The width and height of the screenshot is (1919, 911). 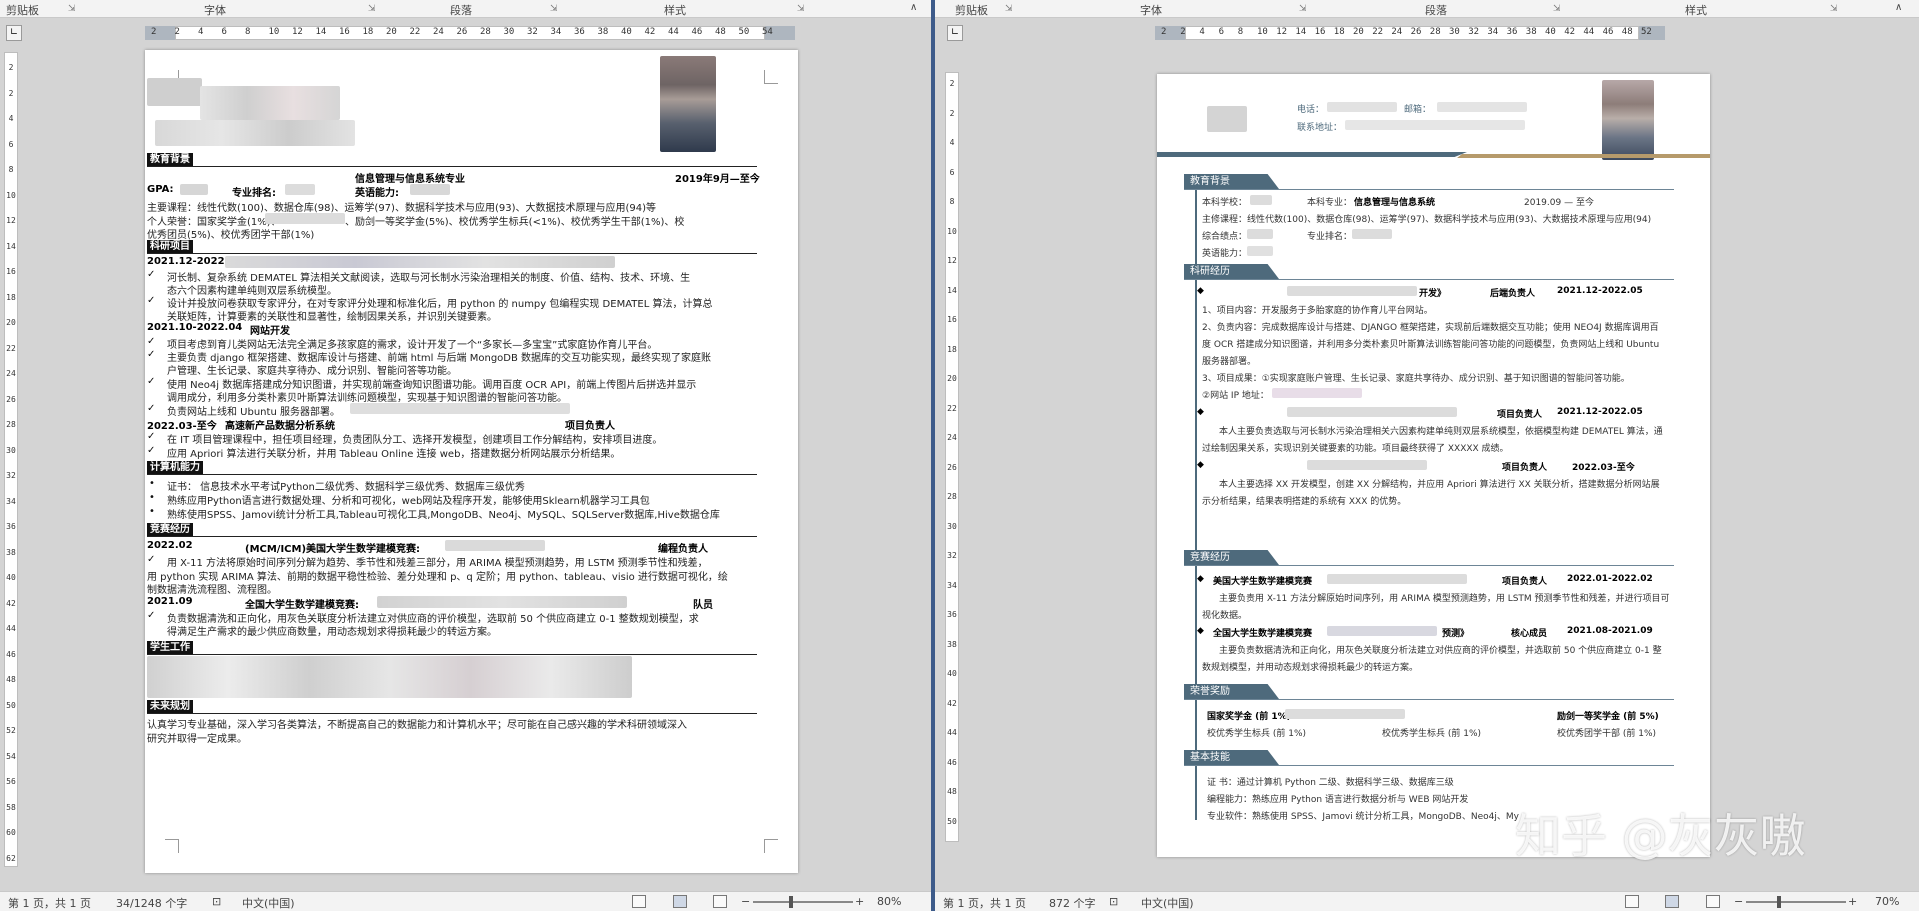 What do you see at coordinates (300, 189) in the screenshot?
I see `redacted-rank` at bounding box center [300, 189].